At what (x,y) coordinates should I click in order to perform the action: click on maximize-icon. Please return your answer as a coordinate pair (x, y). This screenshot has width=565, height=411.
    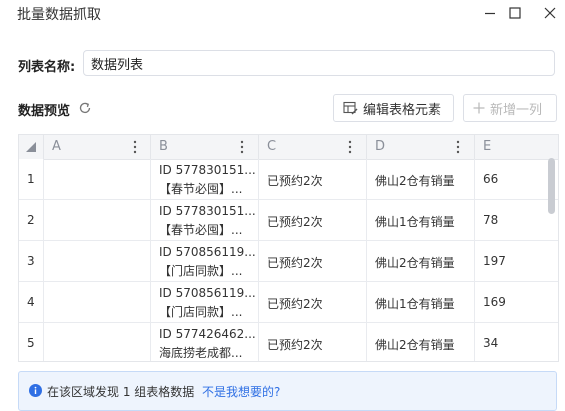
    Looking at the image, I should click on (515, 13).